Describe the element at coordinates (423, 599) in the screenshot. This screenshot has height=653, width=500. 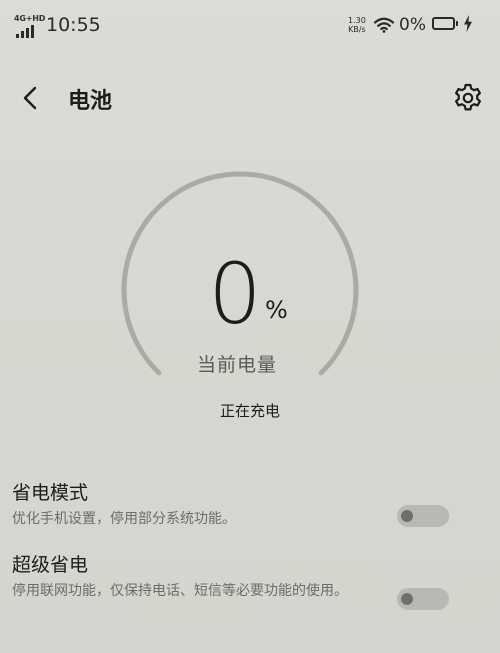
I see `super-power-saving-toggle` at that location.